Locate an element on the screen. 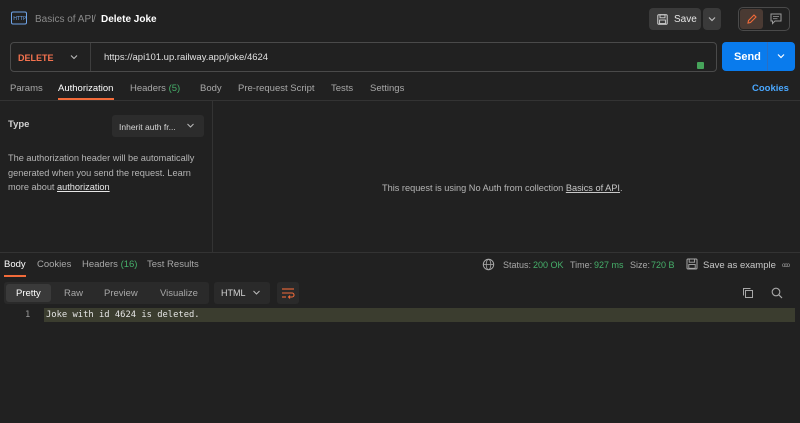  format-visualize: Visualize is located at coordinates (179, 293).